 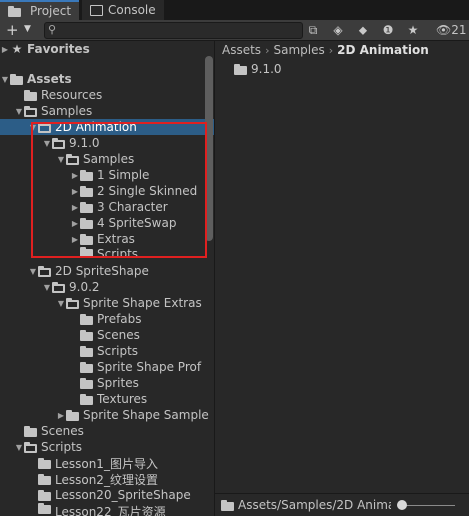 I want to click on tree-item-4-spriteswap: ▶ 4 SpriteSwap, so click(x=107, y=223).